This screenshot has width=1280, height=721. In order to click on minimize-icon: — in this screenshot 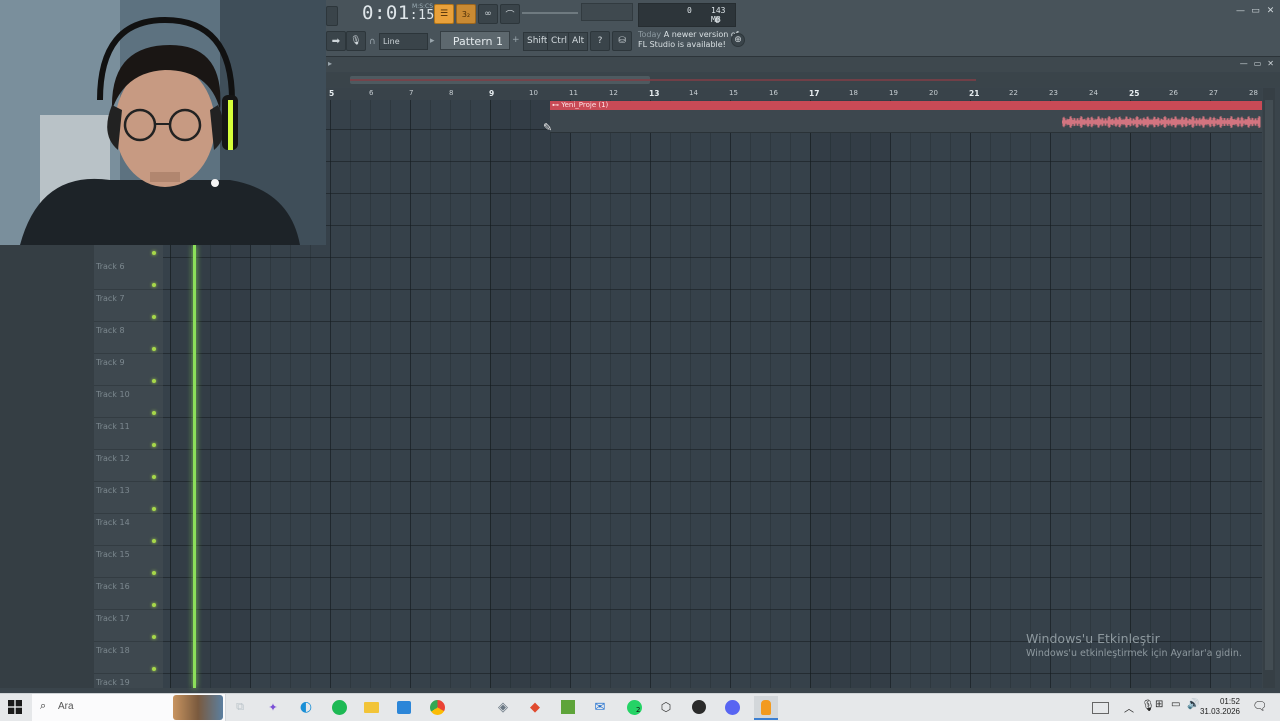, I will do `click(1240, 11)`.